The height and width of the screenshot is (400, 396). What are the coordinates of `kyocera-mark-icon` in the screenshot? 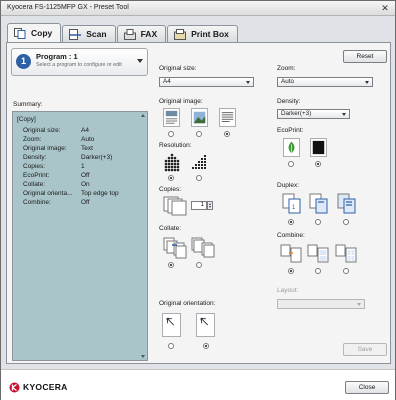 It's located at (14, 387).